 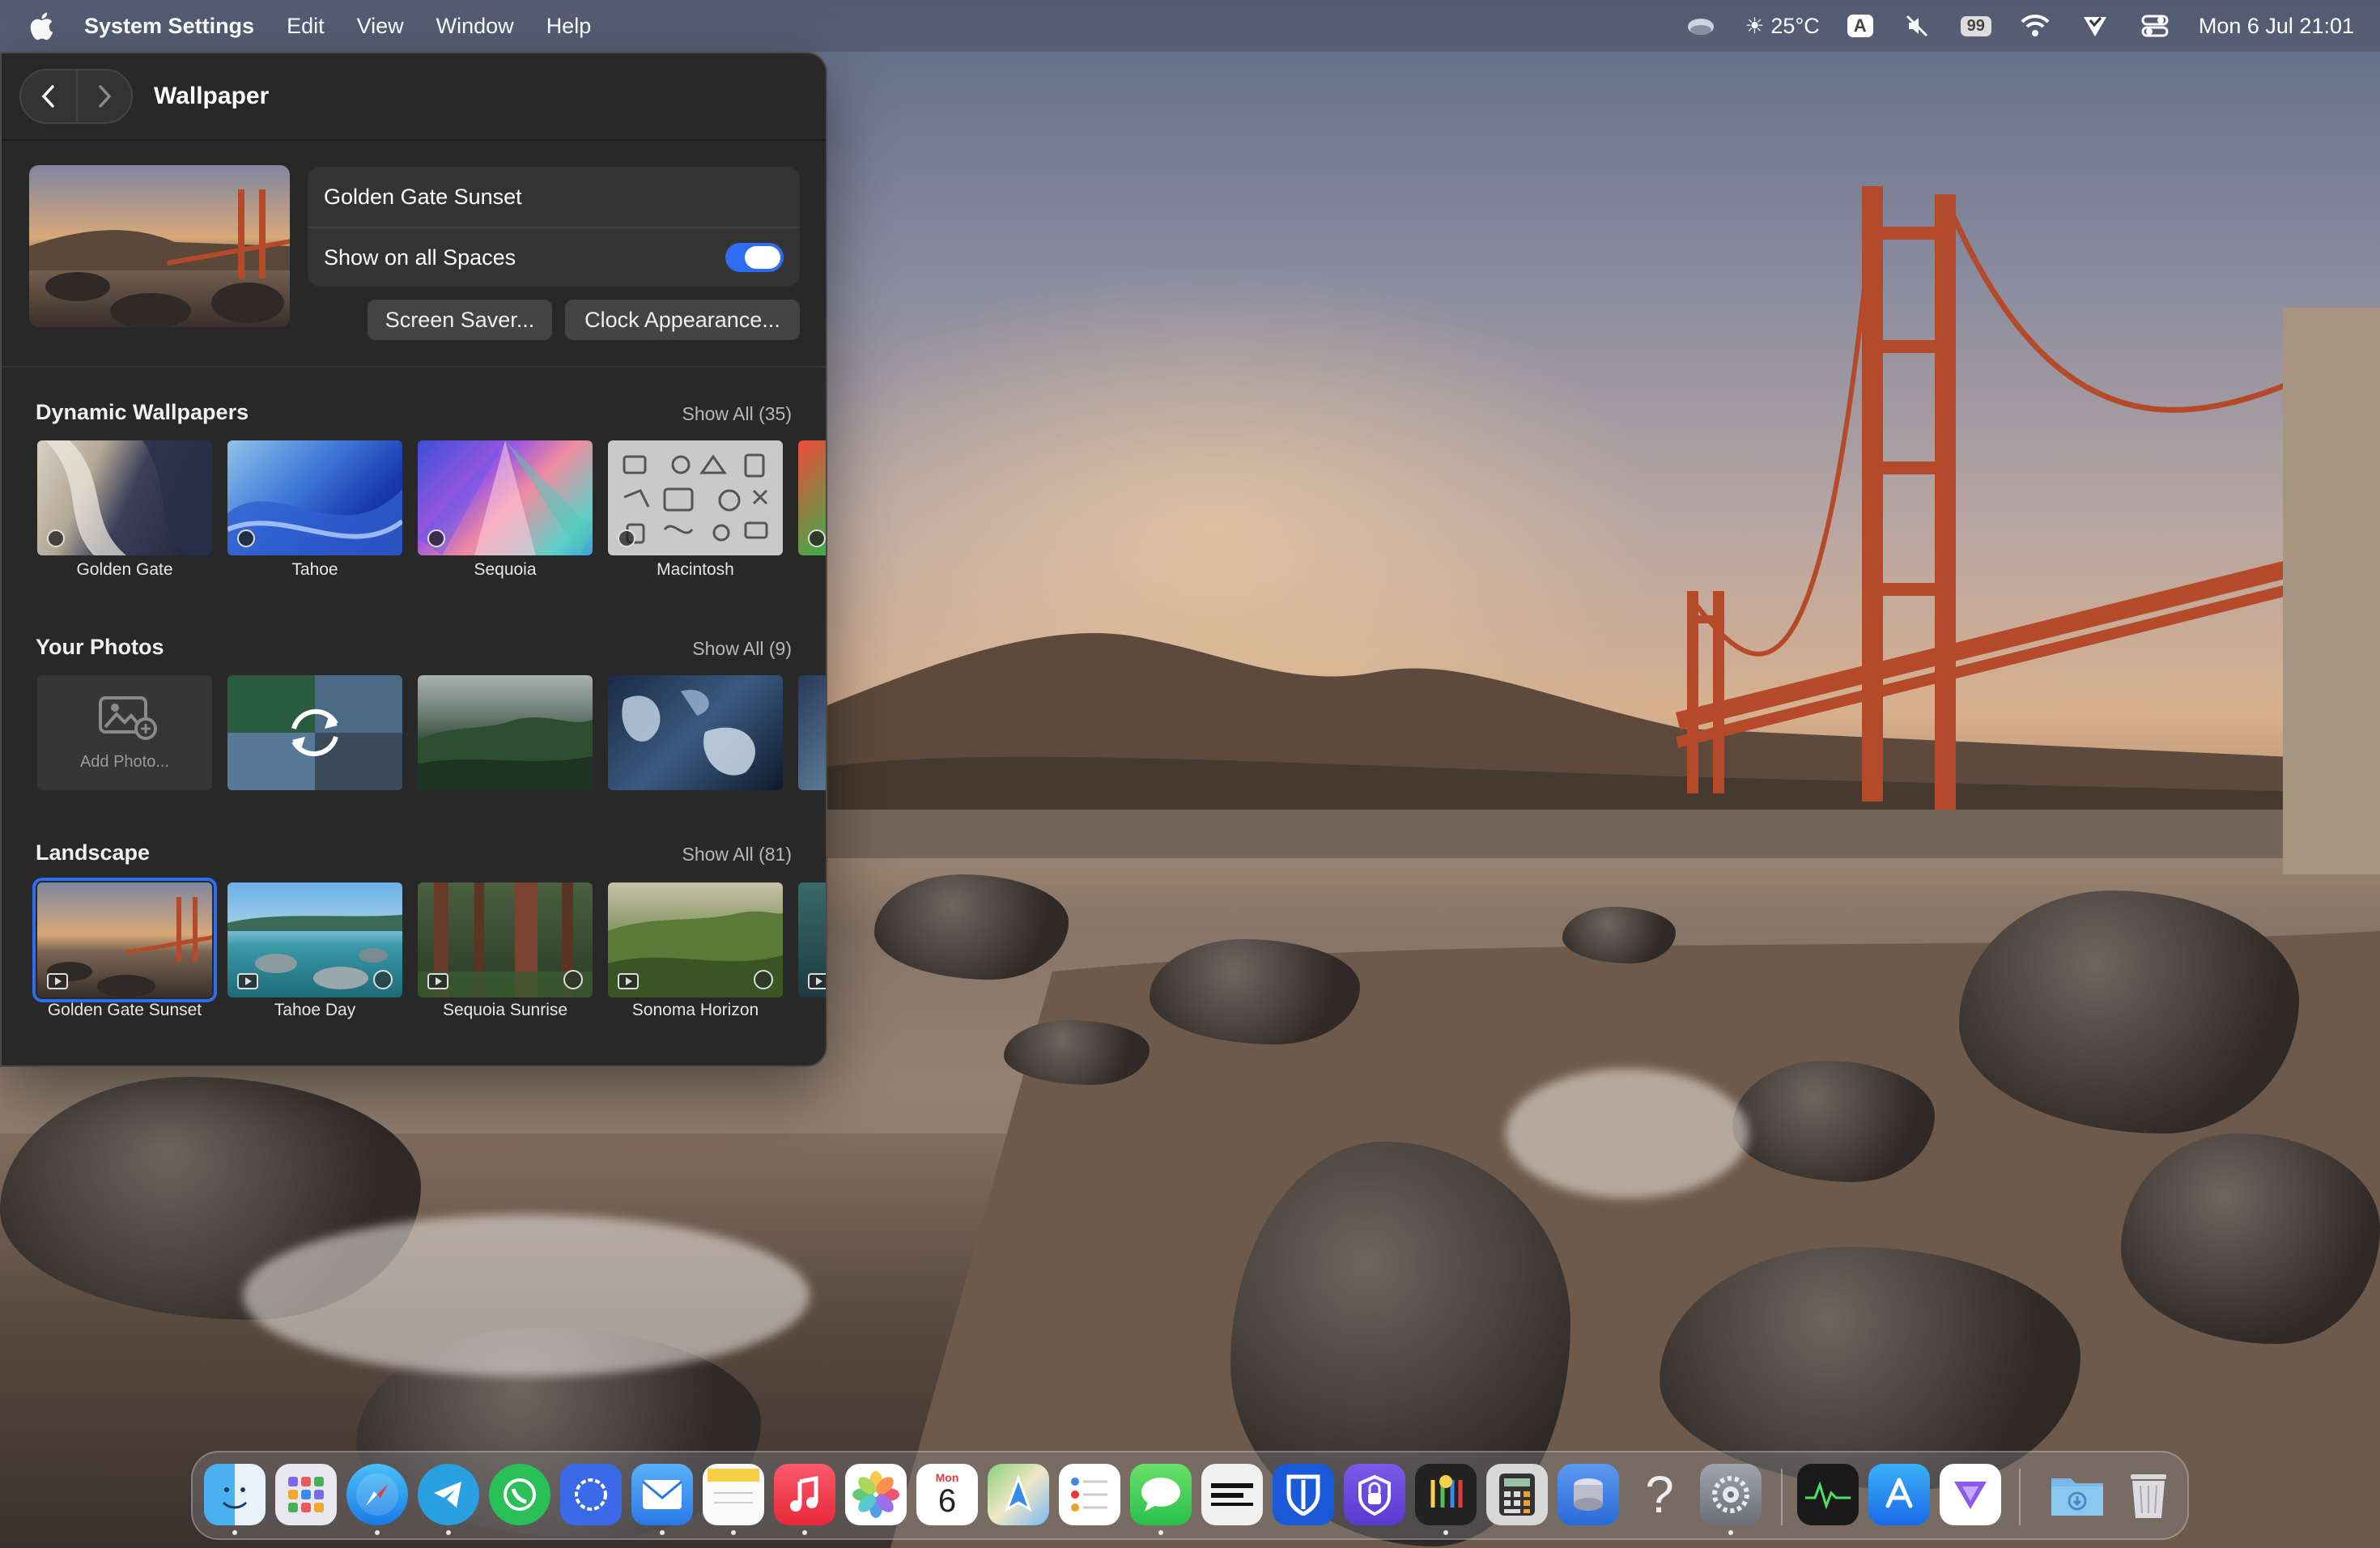 I want to click on divider, so click(x=414, y=367).